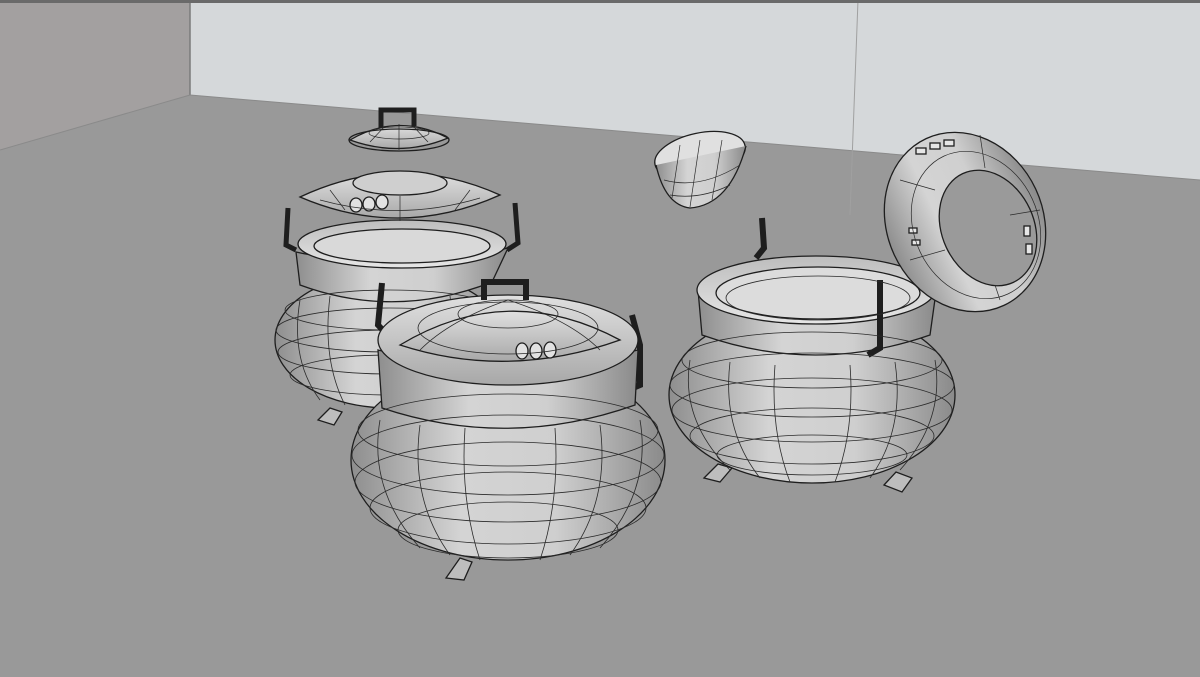 The width and height of the screenshot is (1200, 677). What do you see at coordinates (536, 350) in the screenshot?
I see `pot-front-lid-vents` at bounding box center [536, 350].